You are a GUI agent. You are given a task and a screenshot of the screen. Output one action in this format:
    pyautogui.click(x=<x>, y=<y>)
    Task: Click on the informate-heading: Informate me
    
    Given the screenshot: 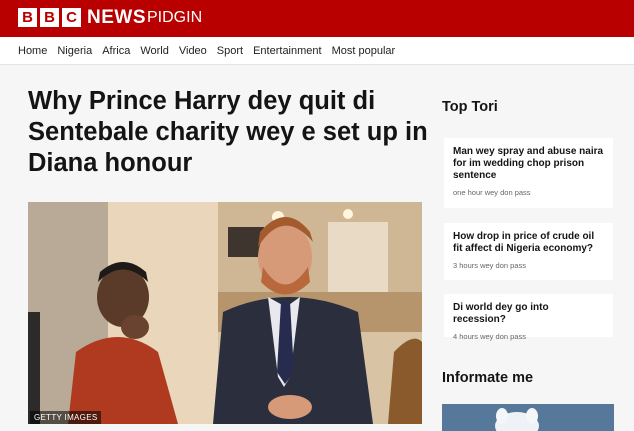 What is the action you would take?
    pyautogui.click(x=488, y=378)
    